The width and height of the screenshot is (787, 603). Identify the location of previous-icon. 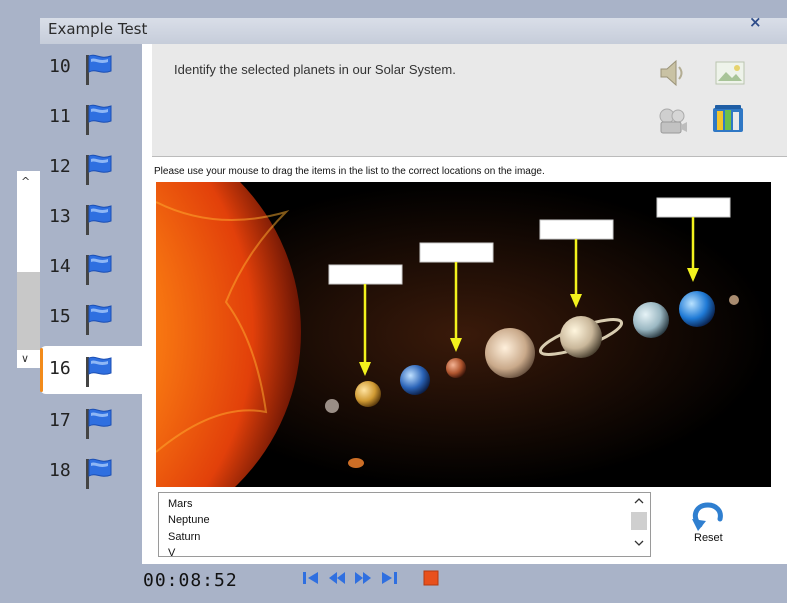
(337, 578).